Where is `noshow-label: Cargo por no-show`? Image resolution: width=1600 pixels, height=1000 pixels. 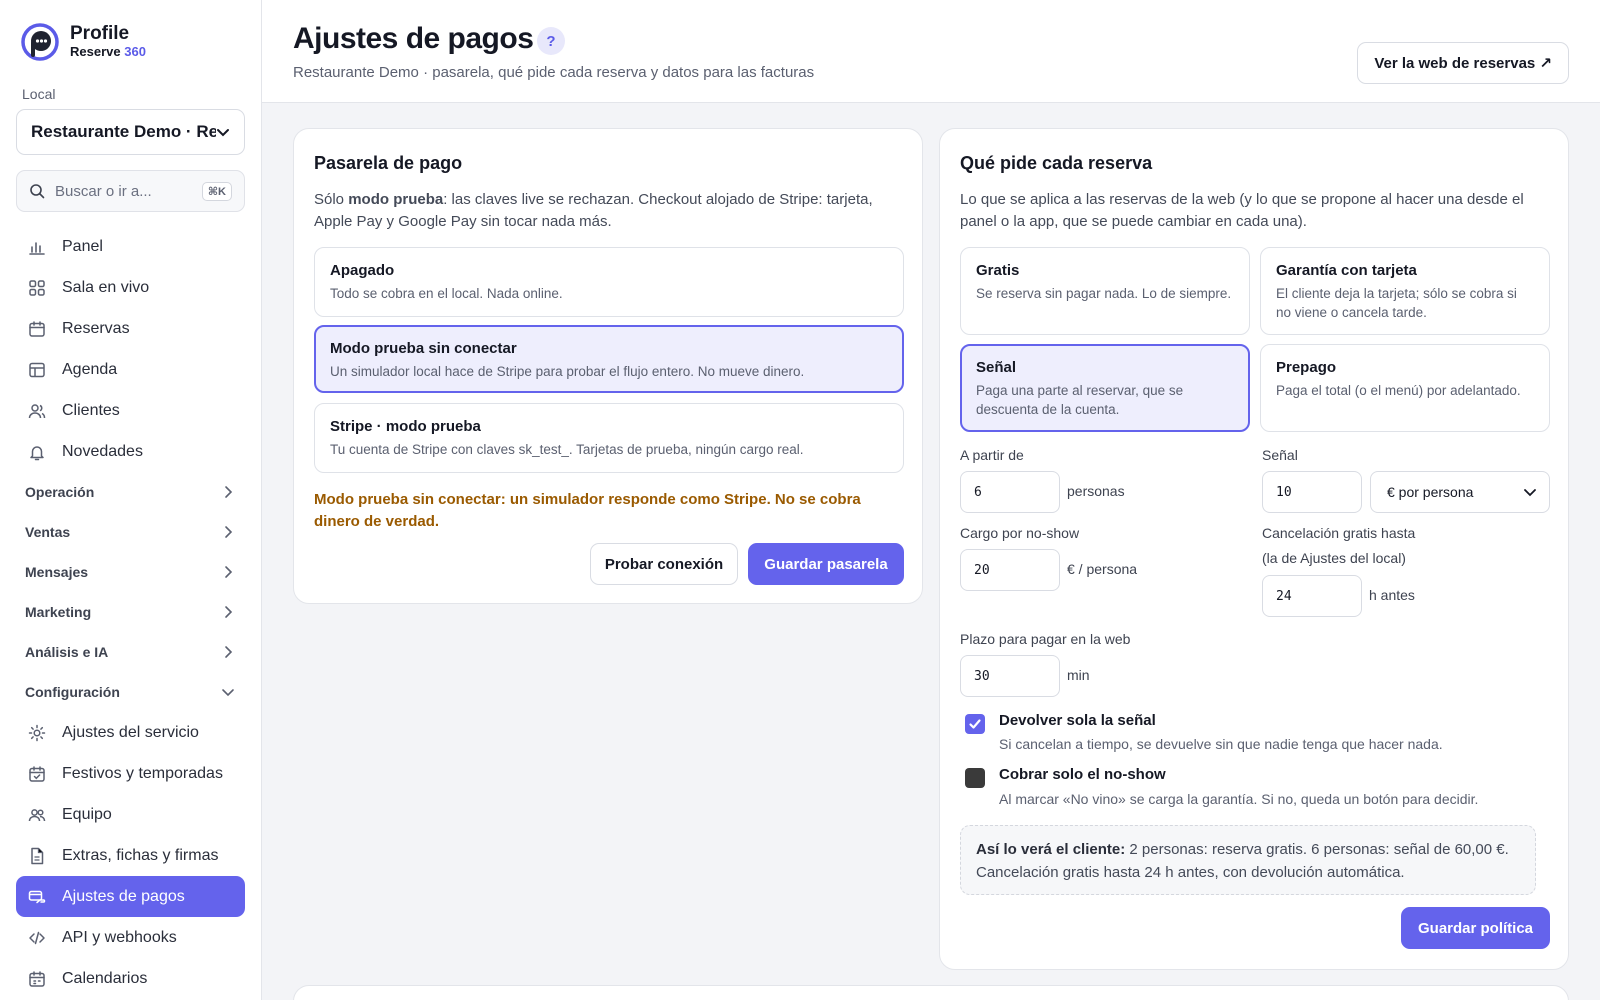
noshow-label: Cargo por no-show is located at coordinates (1020, 533).